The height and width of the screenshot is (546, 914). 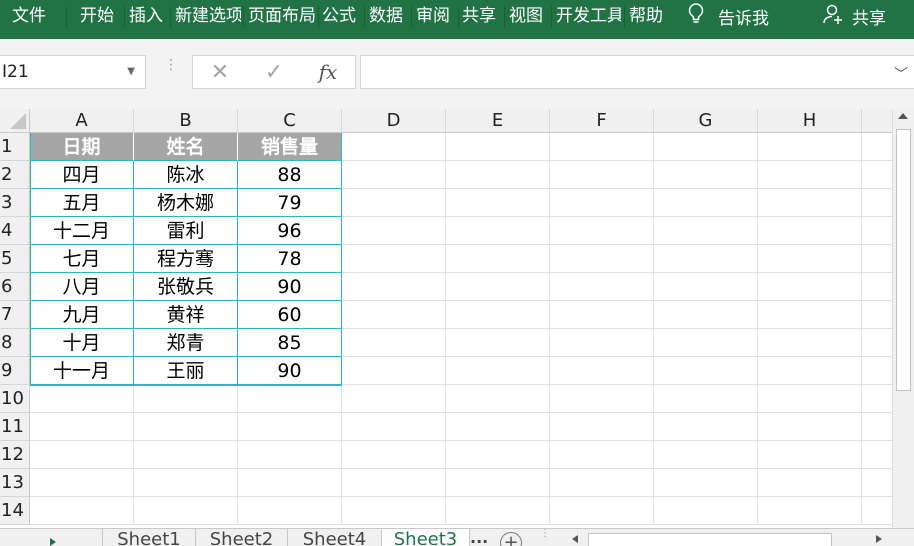 I want to click on row-header-6: 6, so click(x=15, y=287).